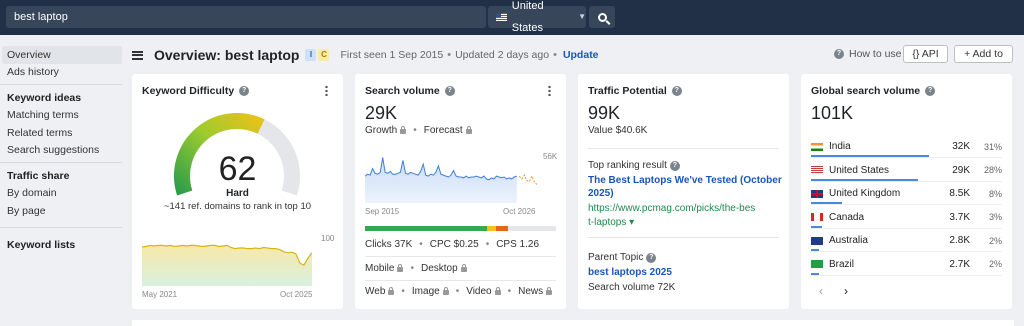  I want to click on update-link: Update, so click(581, 55).